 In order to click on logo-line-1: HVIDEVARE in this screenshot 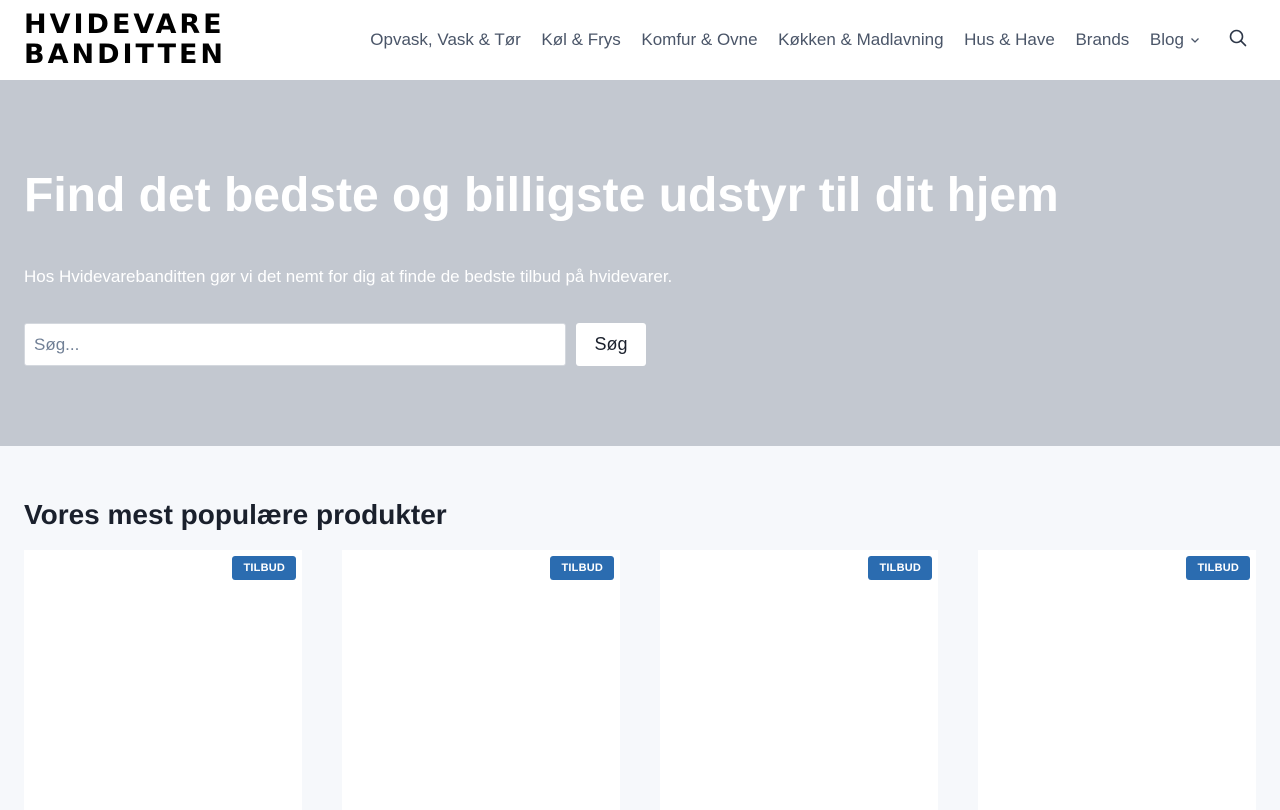, I will do `click(124, 24)`.